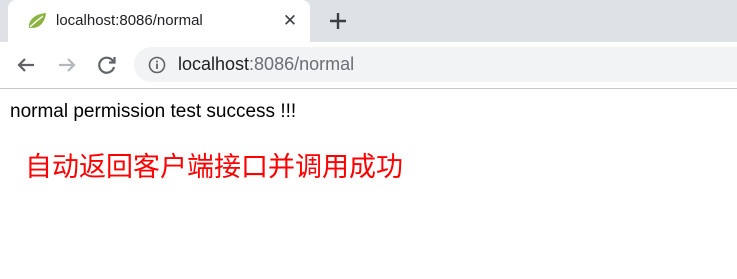 The height and width of the screenshot is (279, 737). Describe the element at coordinates (153, 111) in the screenshot. I see `success-message: normal permission test success !!!` at that location.